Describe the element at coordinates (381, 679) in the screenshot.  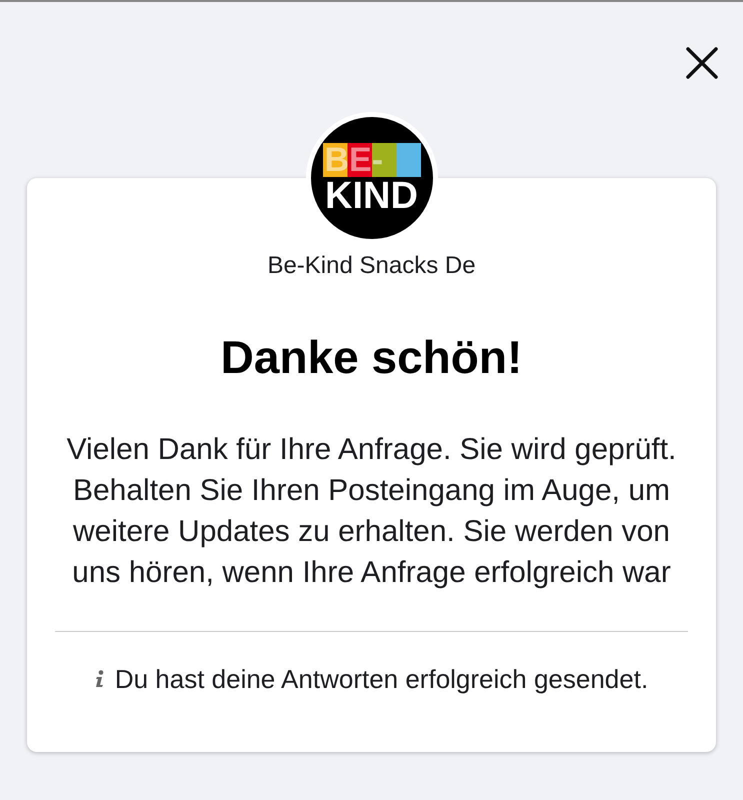
I see `footer-note: Du hast deine Antworten erfolgreich gesendet.` at that location.